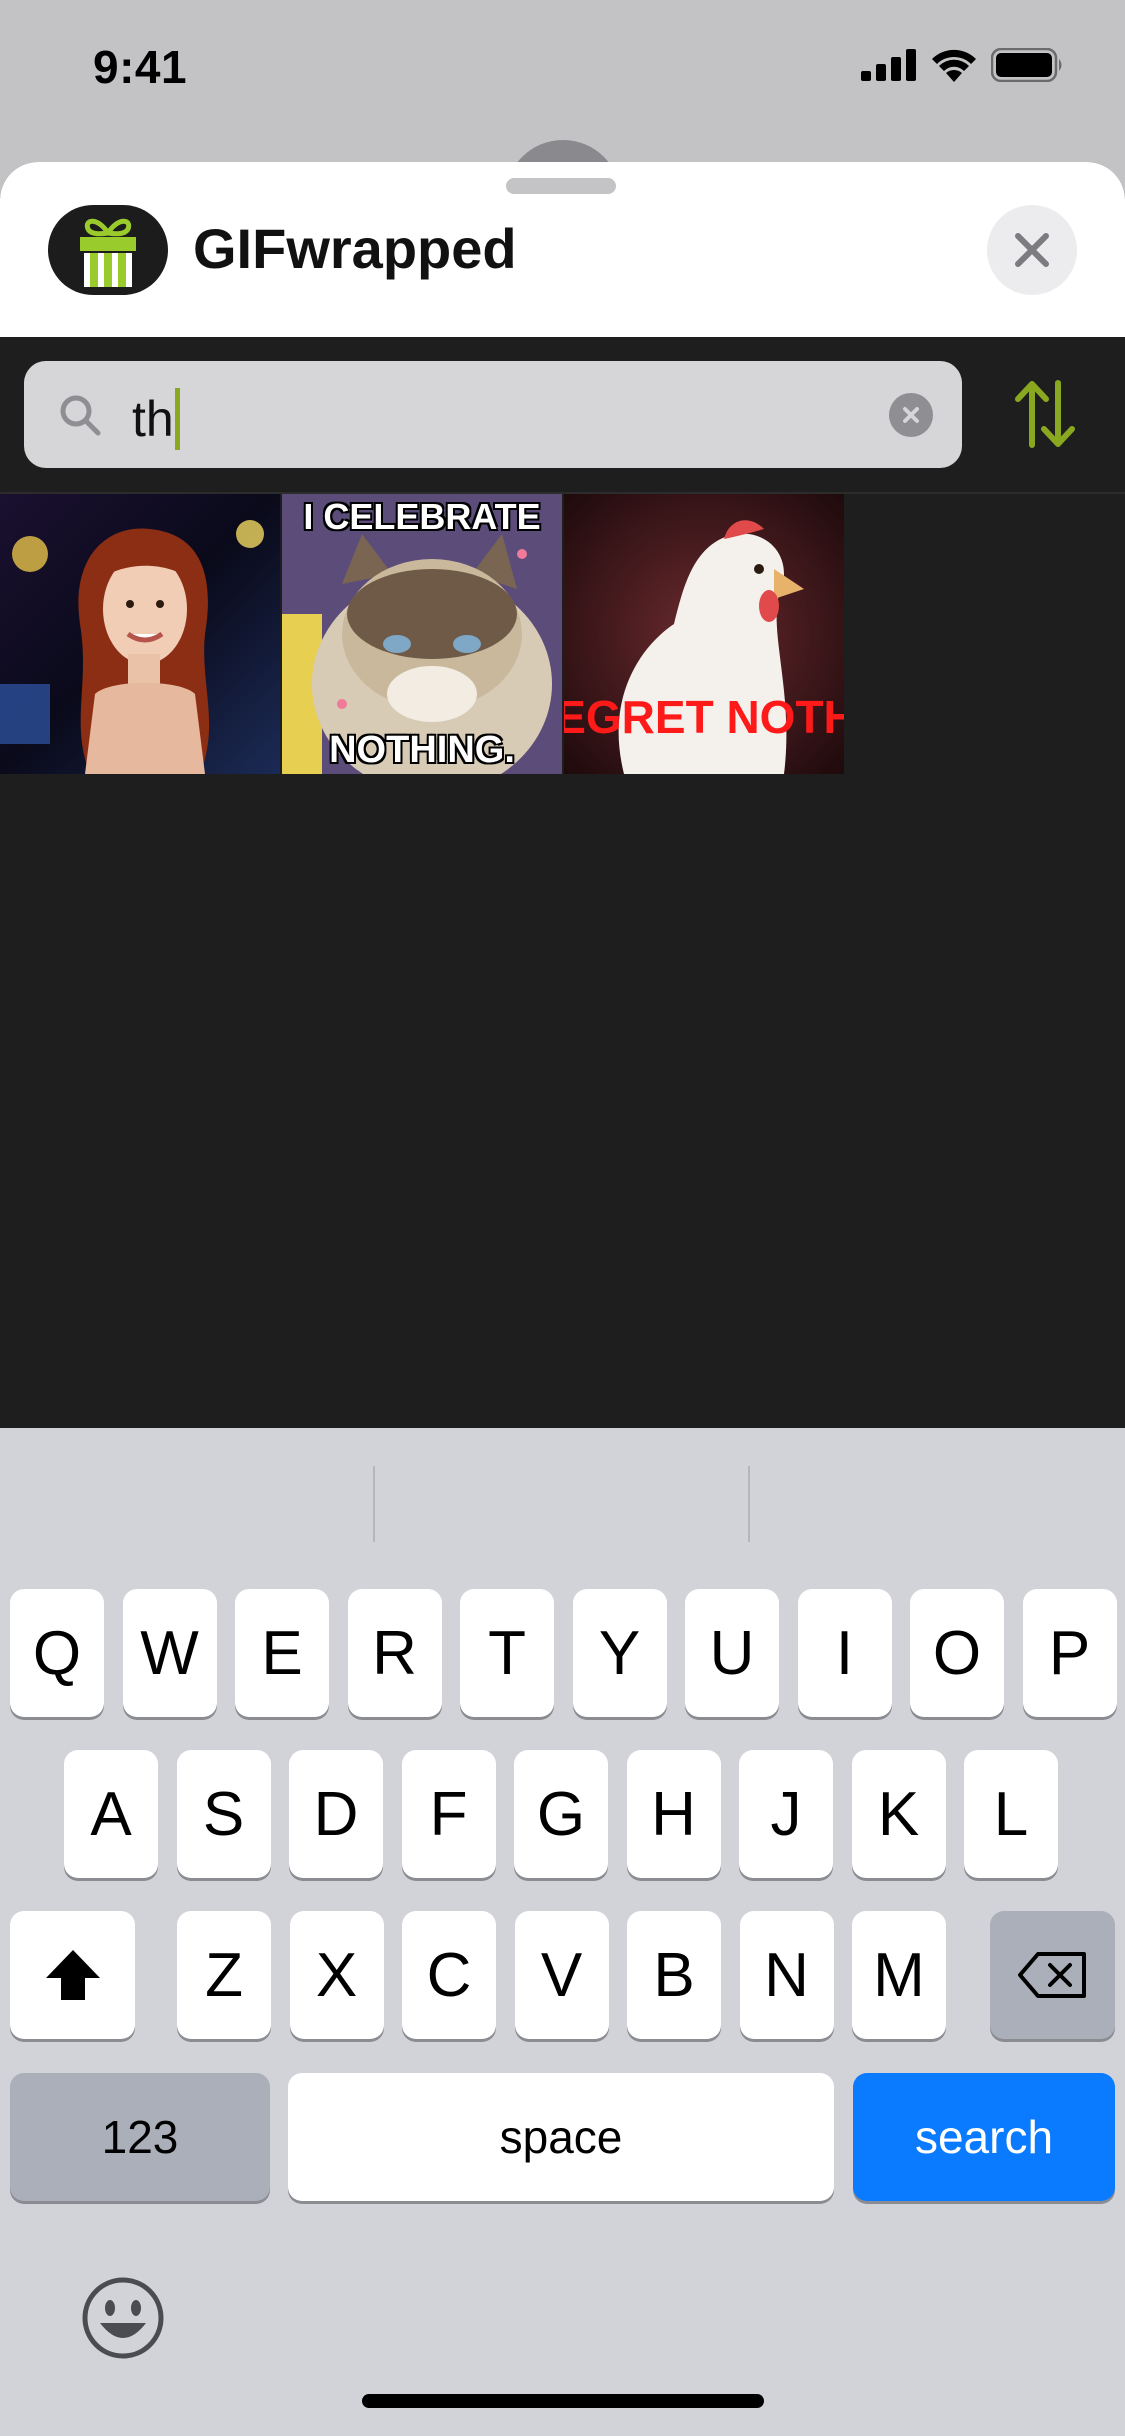  I want to click on key-h: H, so click(673, 1814).